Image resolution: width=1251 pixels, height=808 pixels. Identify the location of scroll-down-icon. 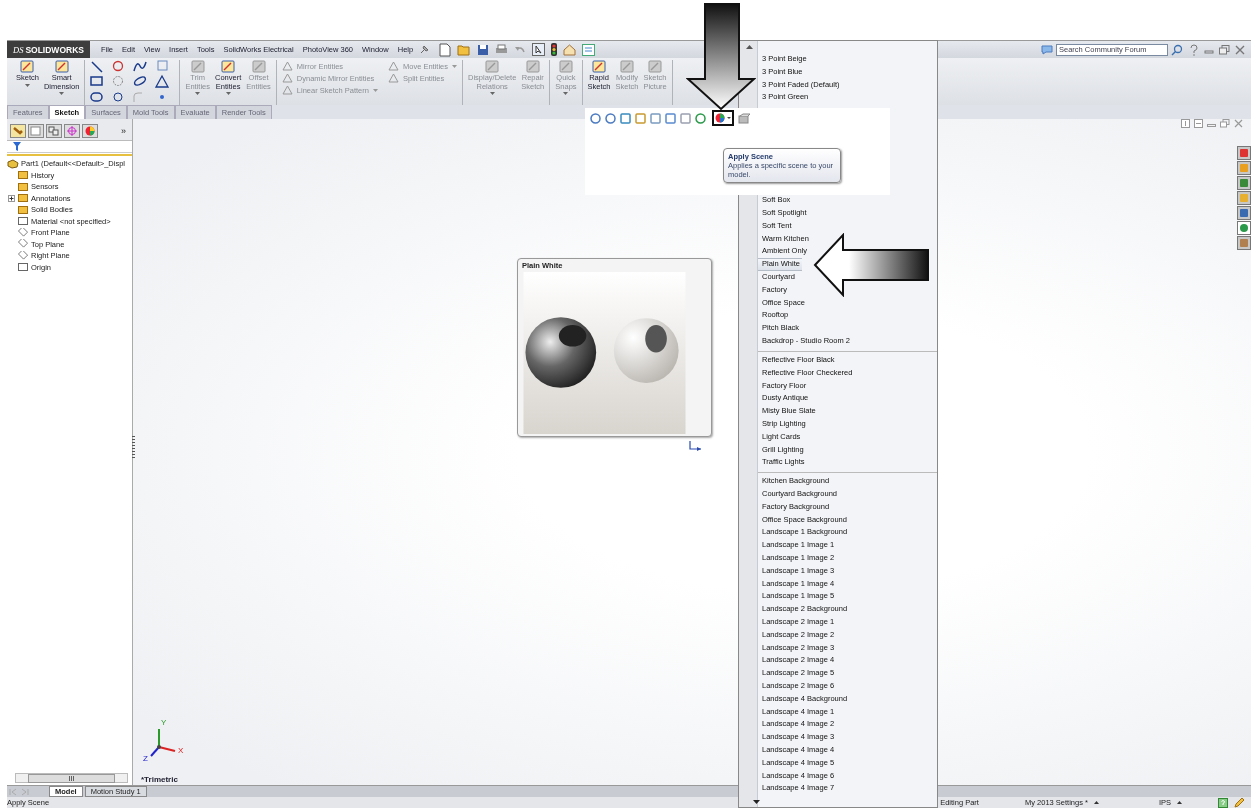
(756, 802).